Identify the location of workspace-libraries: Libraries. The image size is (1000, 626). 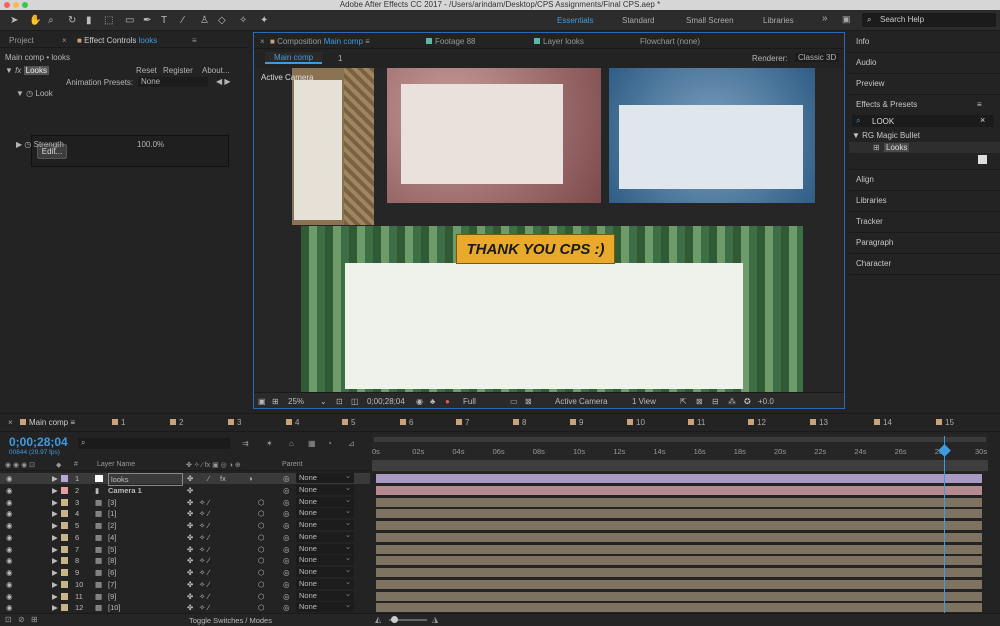
(778, 20).